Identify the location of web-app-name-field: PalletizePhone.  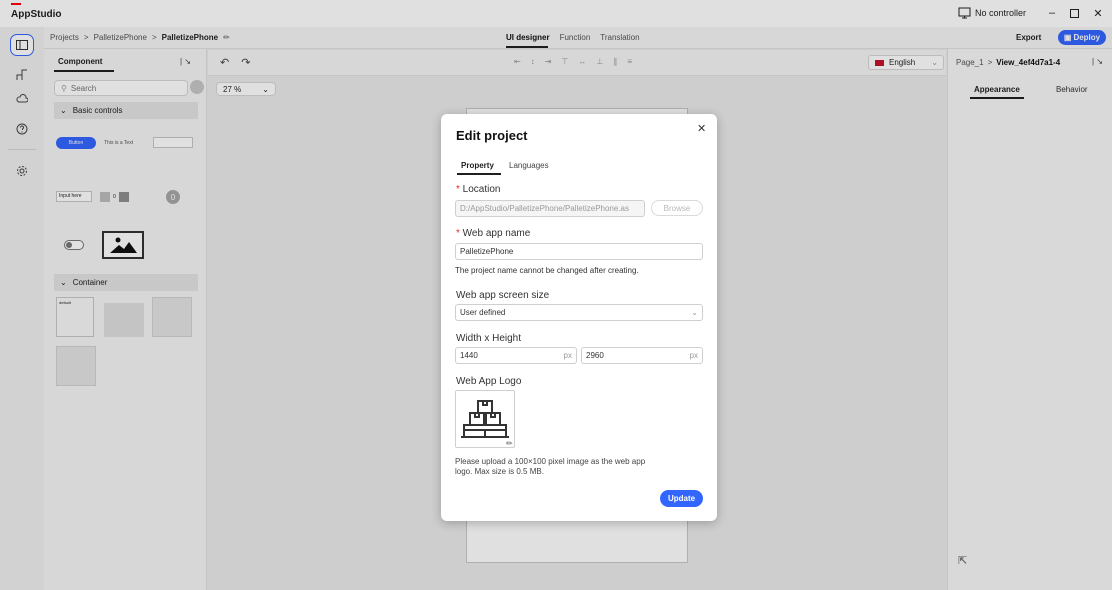
(579, 251).